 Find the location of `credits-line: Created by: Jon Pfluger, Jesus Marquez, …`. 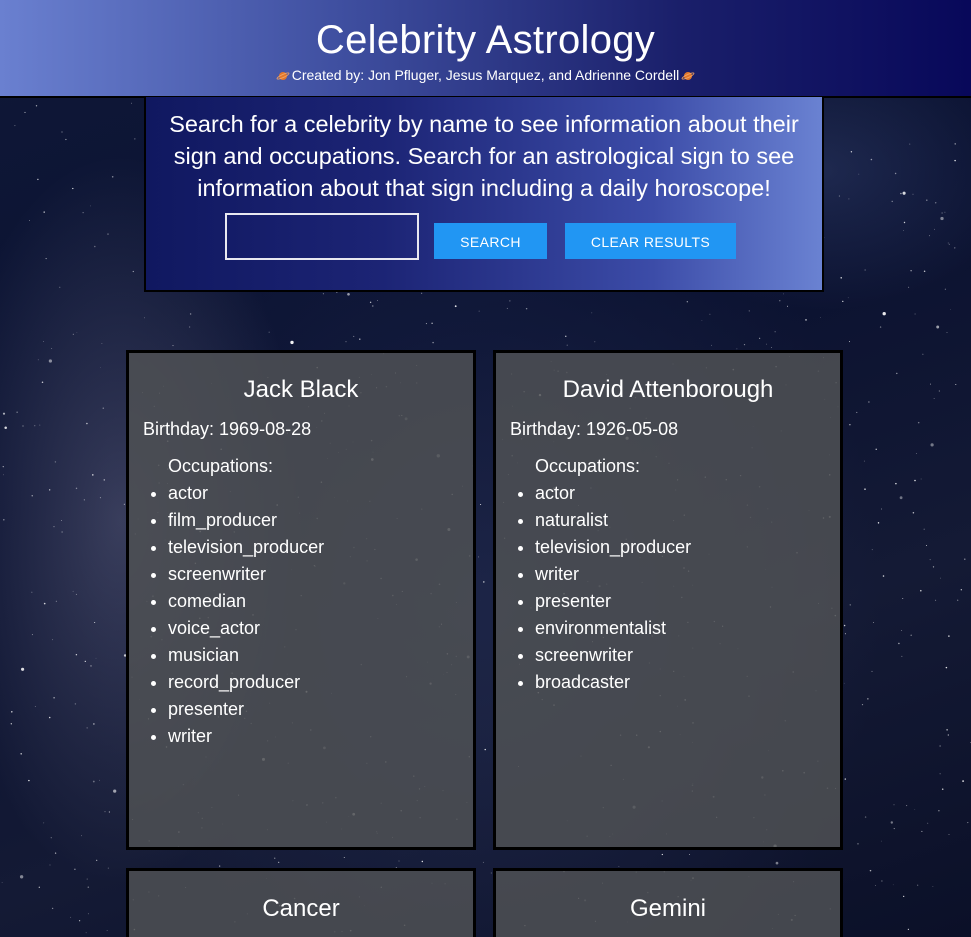

credits-line: Created by: Jon Pfluger, Jesus Marquez, … is located at coordinates (485, 75).